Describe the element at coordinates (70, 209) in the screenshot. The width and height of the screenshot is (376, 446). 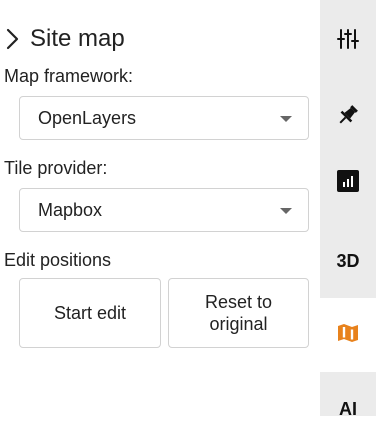
I see `tile-provider-value: Mapbox` at that location.